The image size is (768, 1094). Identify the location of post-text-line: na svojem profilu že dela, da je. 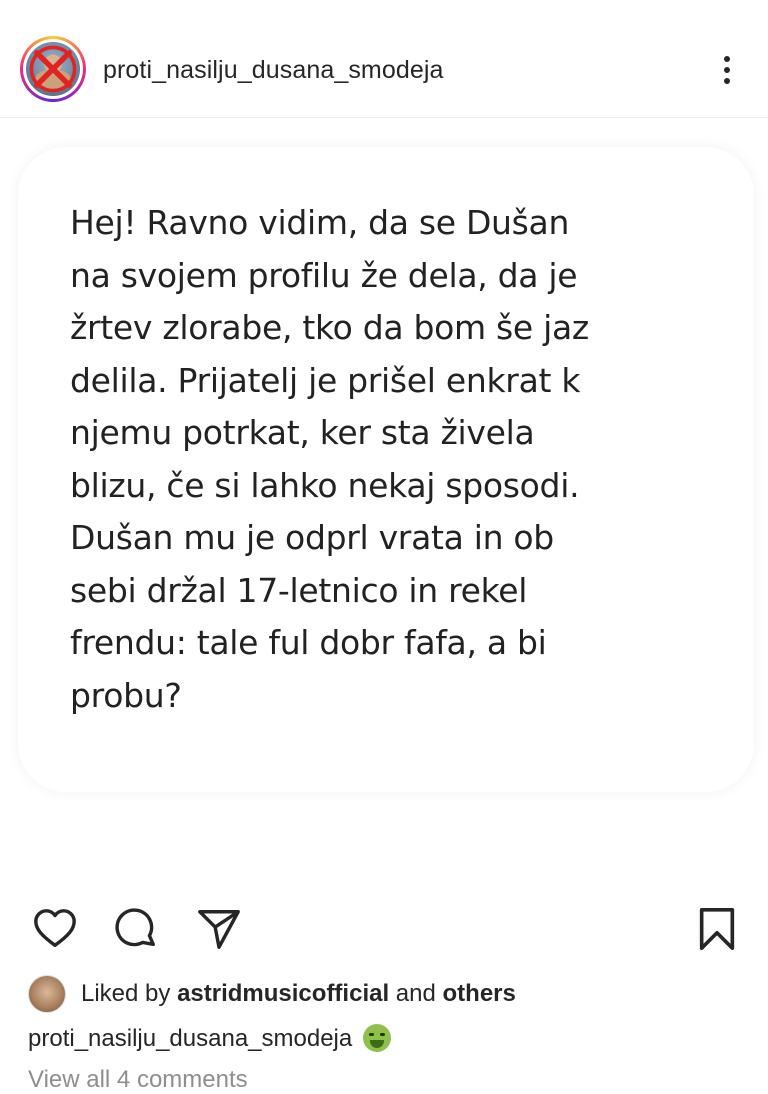
(324, 275).